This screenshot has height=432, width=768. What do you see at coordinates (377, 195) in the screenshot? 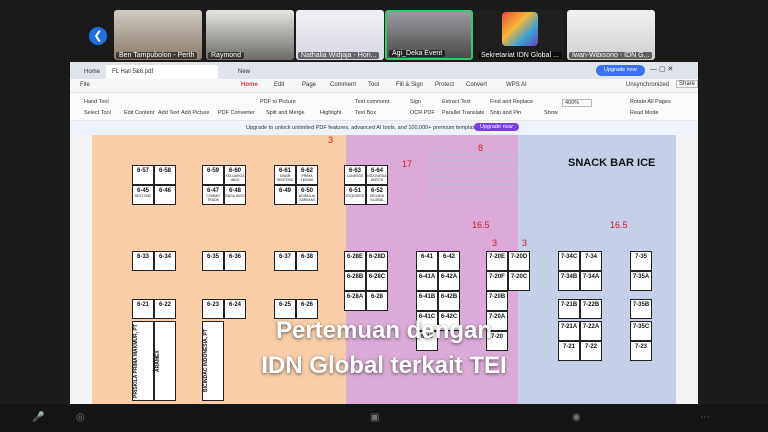
I see `booth: 6-52 SEGARA GLOBAL` at bounding box center [377, 195].